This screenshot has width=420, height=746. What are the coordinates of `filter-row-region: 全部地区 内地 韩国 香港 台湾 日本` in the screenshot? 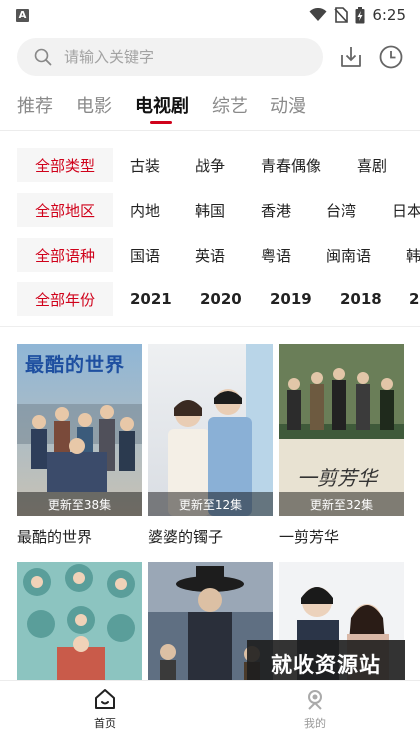 It's located at (210, 211).